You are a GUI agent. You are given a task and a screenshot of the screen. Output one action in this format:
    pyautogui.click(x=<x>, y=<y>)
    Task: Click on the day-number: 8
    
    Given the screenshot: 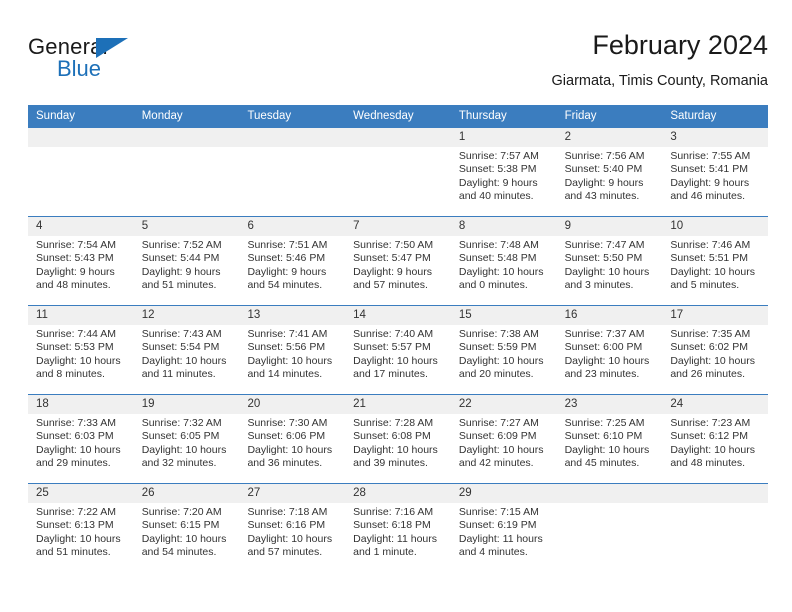 What is the action you would take?
    pyautogui.click(x=504, y=226)
    